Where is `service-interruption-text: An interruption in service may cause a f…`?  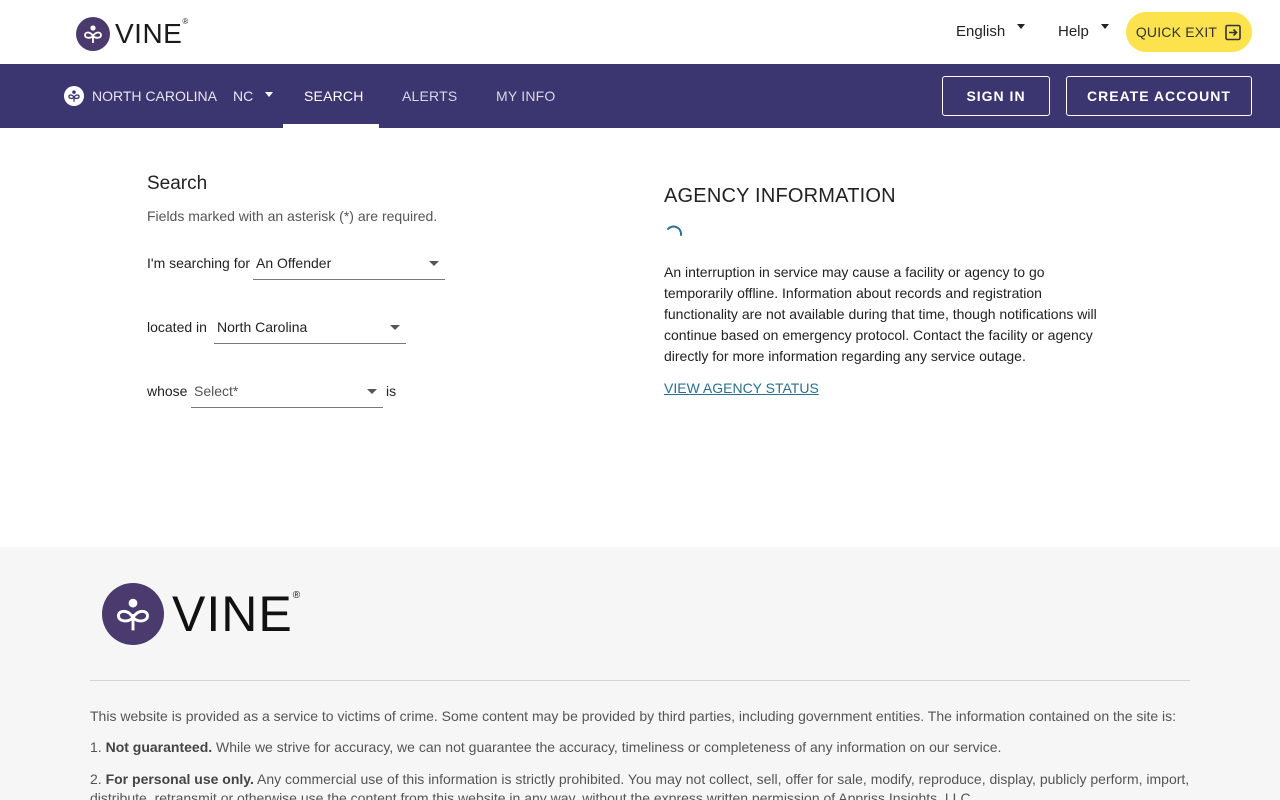 service-interruption-text: An interruption in service may cause a f… is located at coordinates (880, 314).